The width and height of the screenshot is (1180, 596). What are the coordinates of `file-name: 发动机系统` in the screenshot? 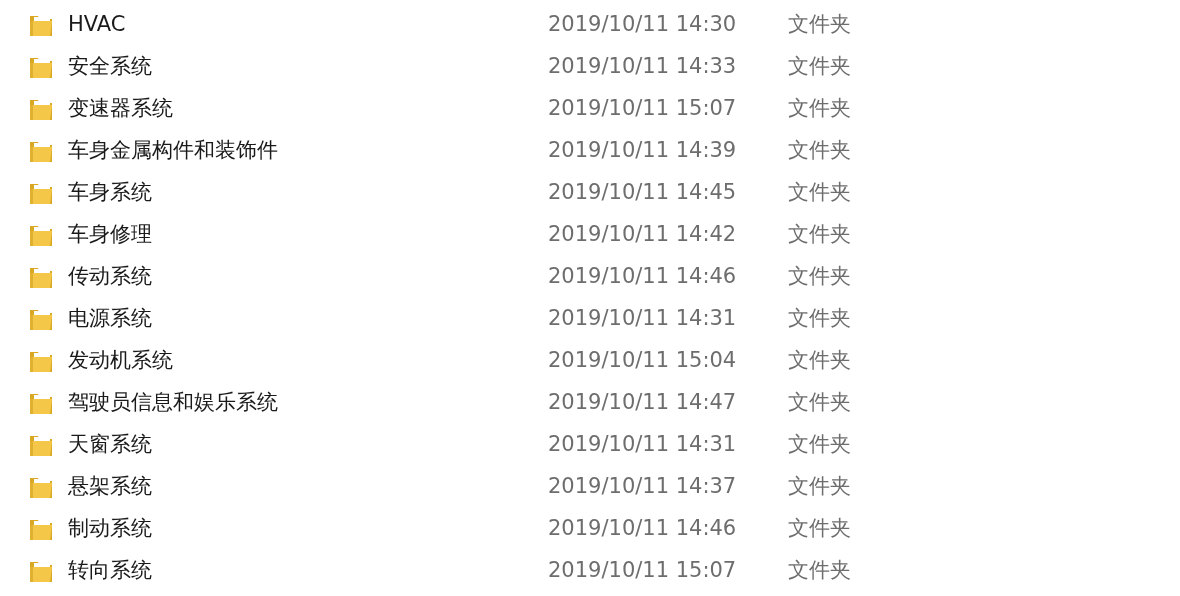 It's located at (308, 361).